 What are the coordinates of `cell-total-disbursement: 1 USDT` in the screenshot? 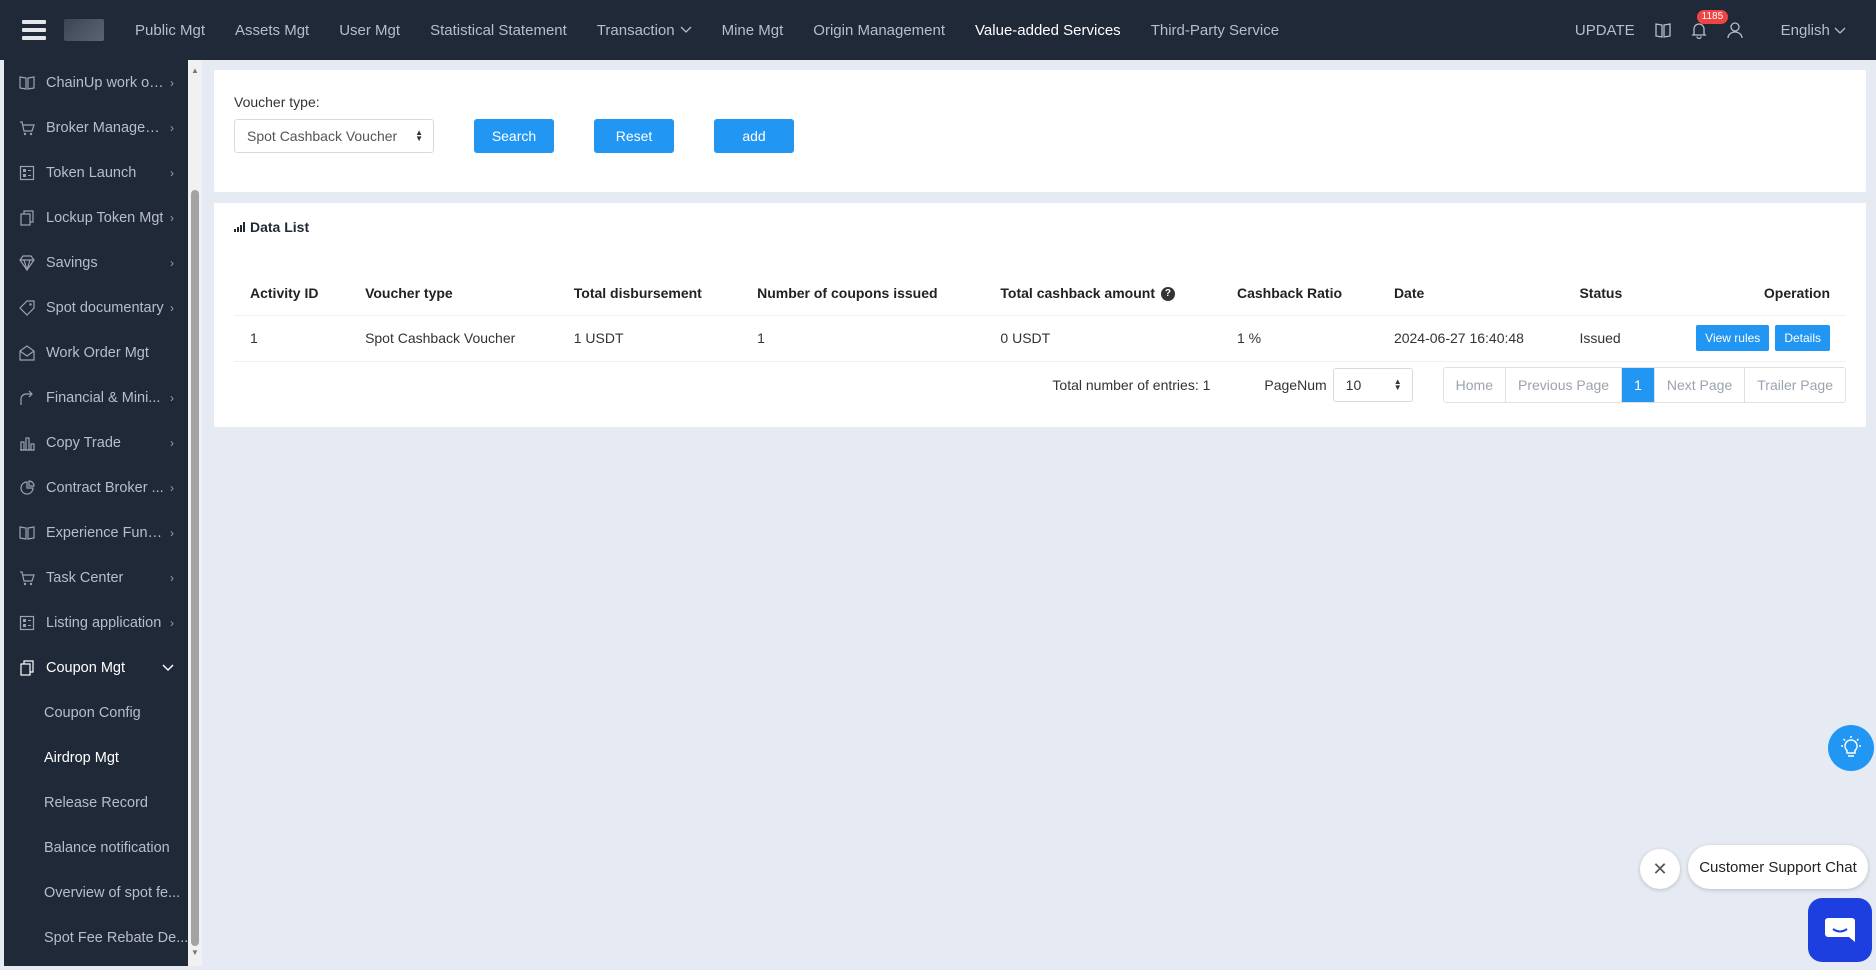 It's located at (649, 338).